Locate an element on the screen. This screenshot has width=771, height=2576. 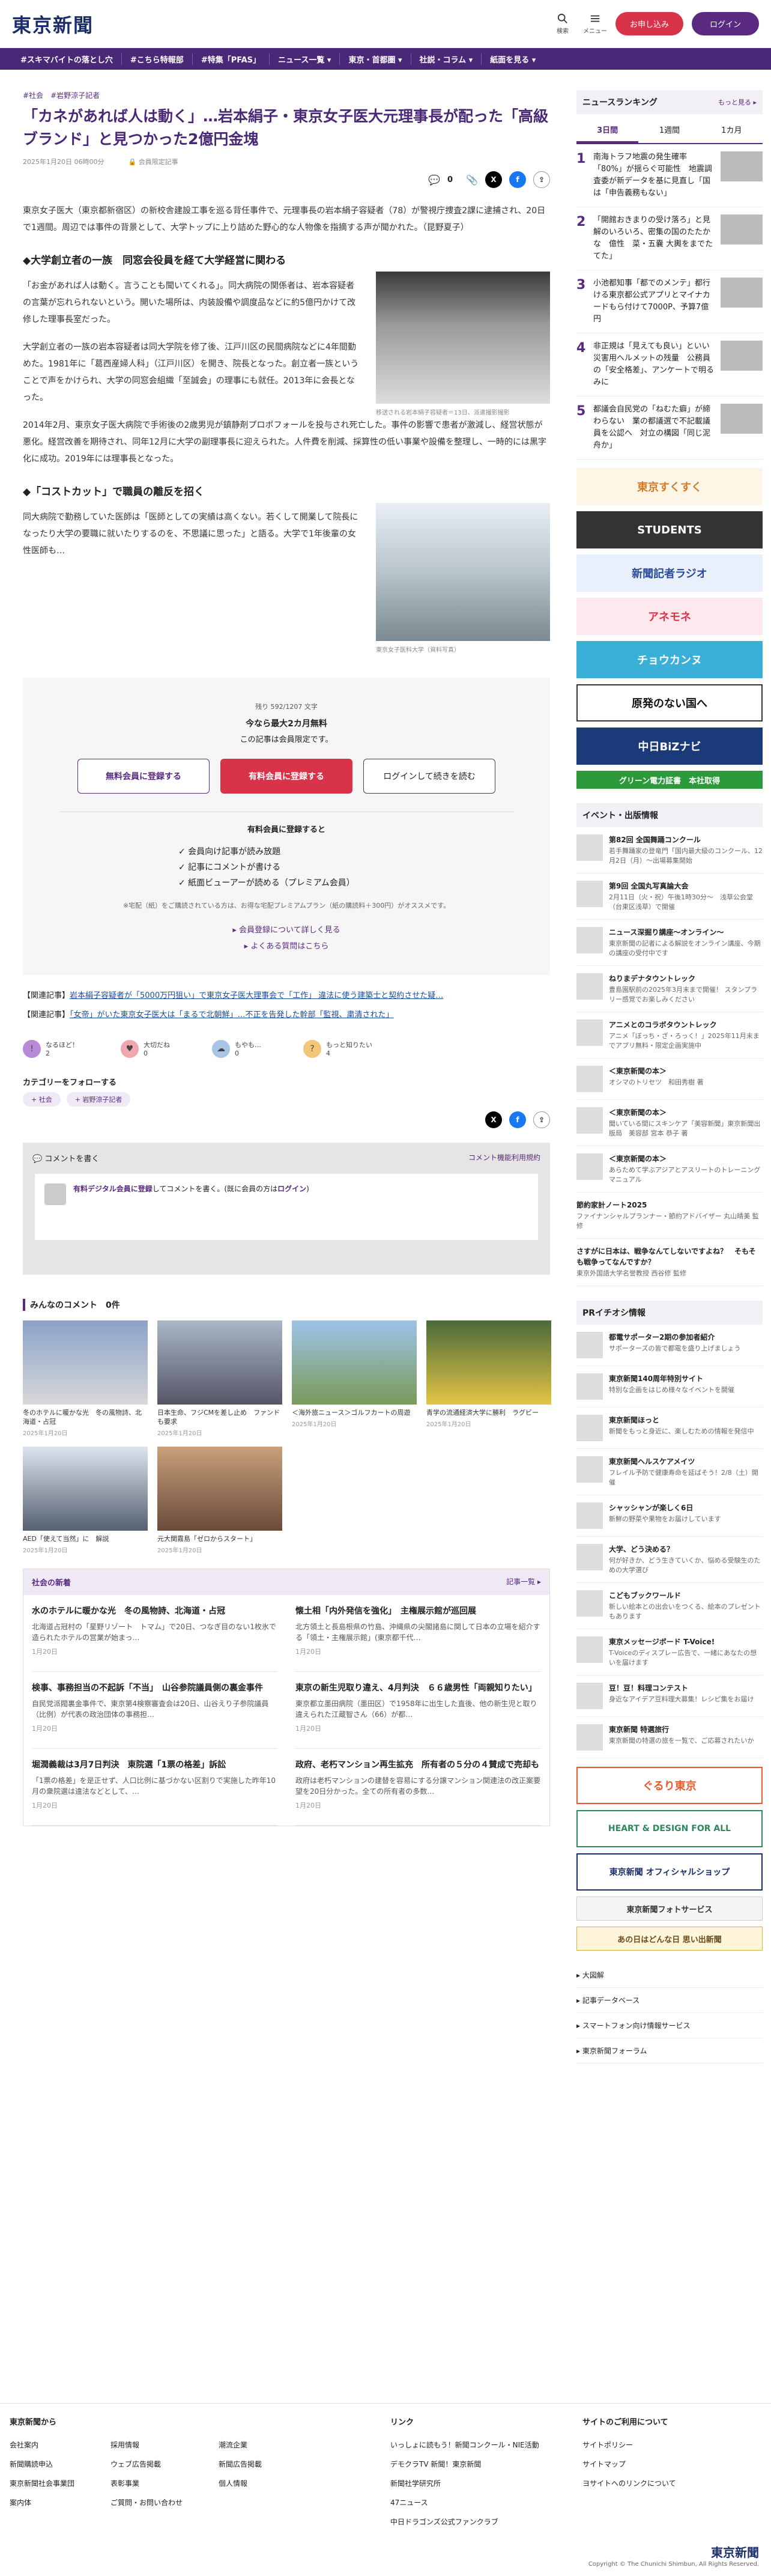
paid-register-button: 有料会員に登録する is located at coordinates (286, 776).